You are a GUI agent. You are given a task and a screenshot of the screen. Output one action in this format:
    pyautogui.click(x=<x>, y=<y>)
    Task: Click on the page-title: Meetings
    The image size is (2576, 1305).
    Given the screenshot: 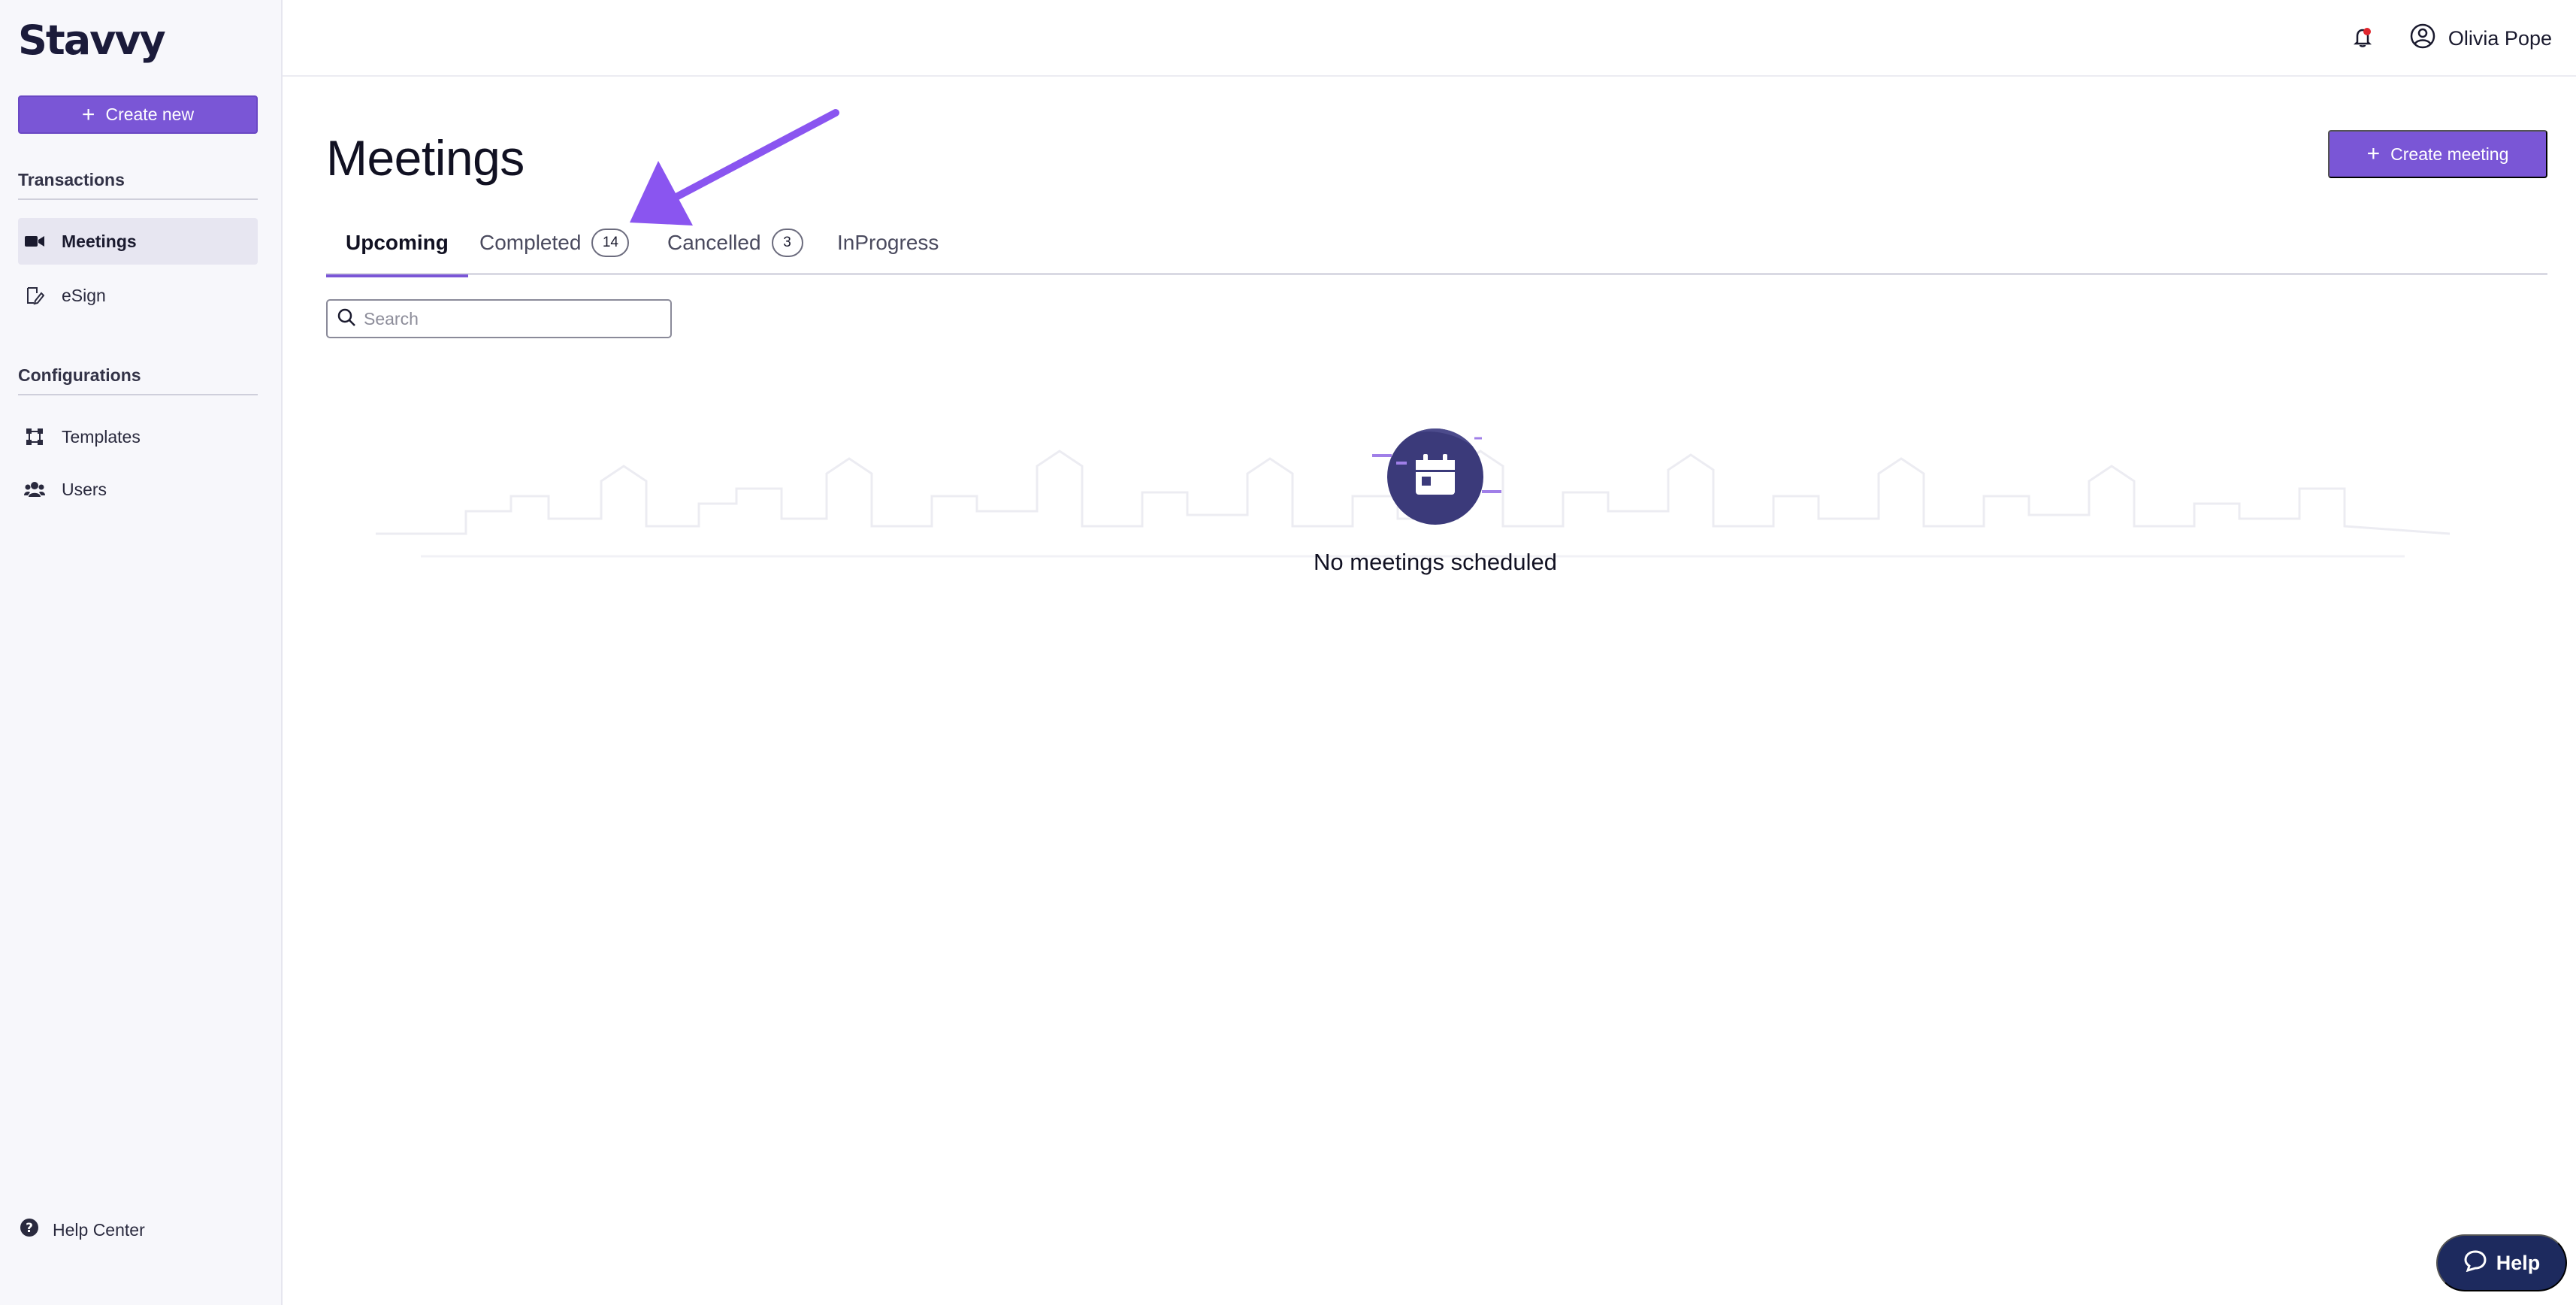 What is the action you would take?
    pyautogui.click(x=426, y=158)
    